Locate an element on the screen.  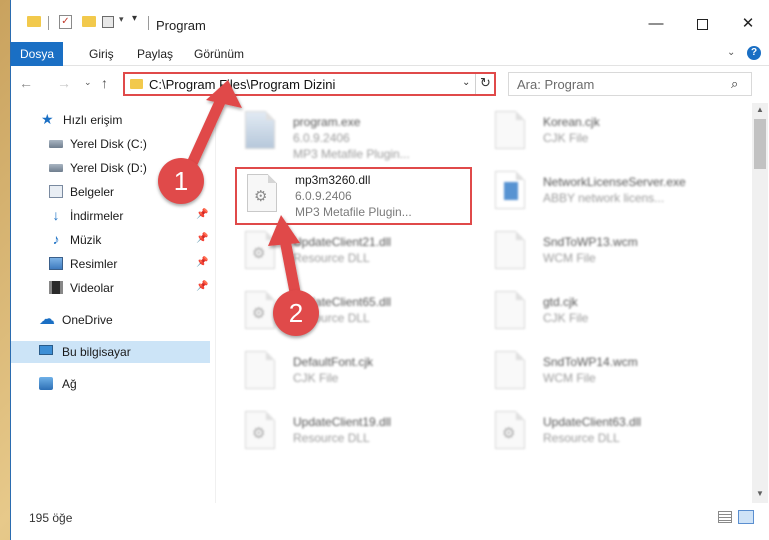
step-badge-1: 1 is located at coordinates (181, 181).